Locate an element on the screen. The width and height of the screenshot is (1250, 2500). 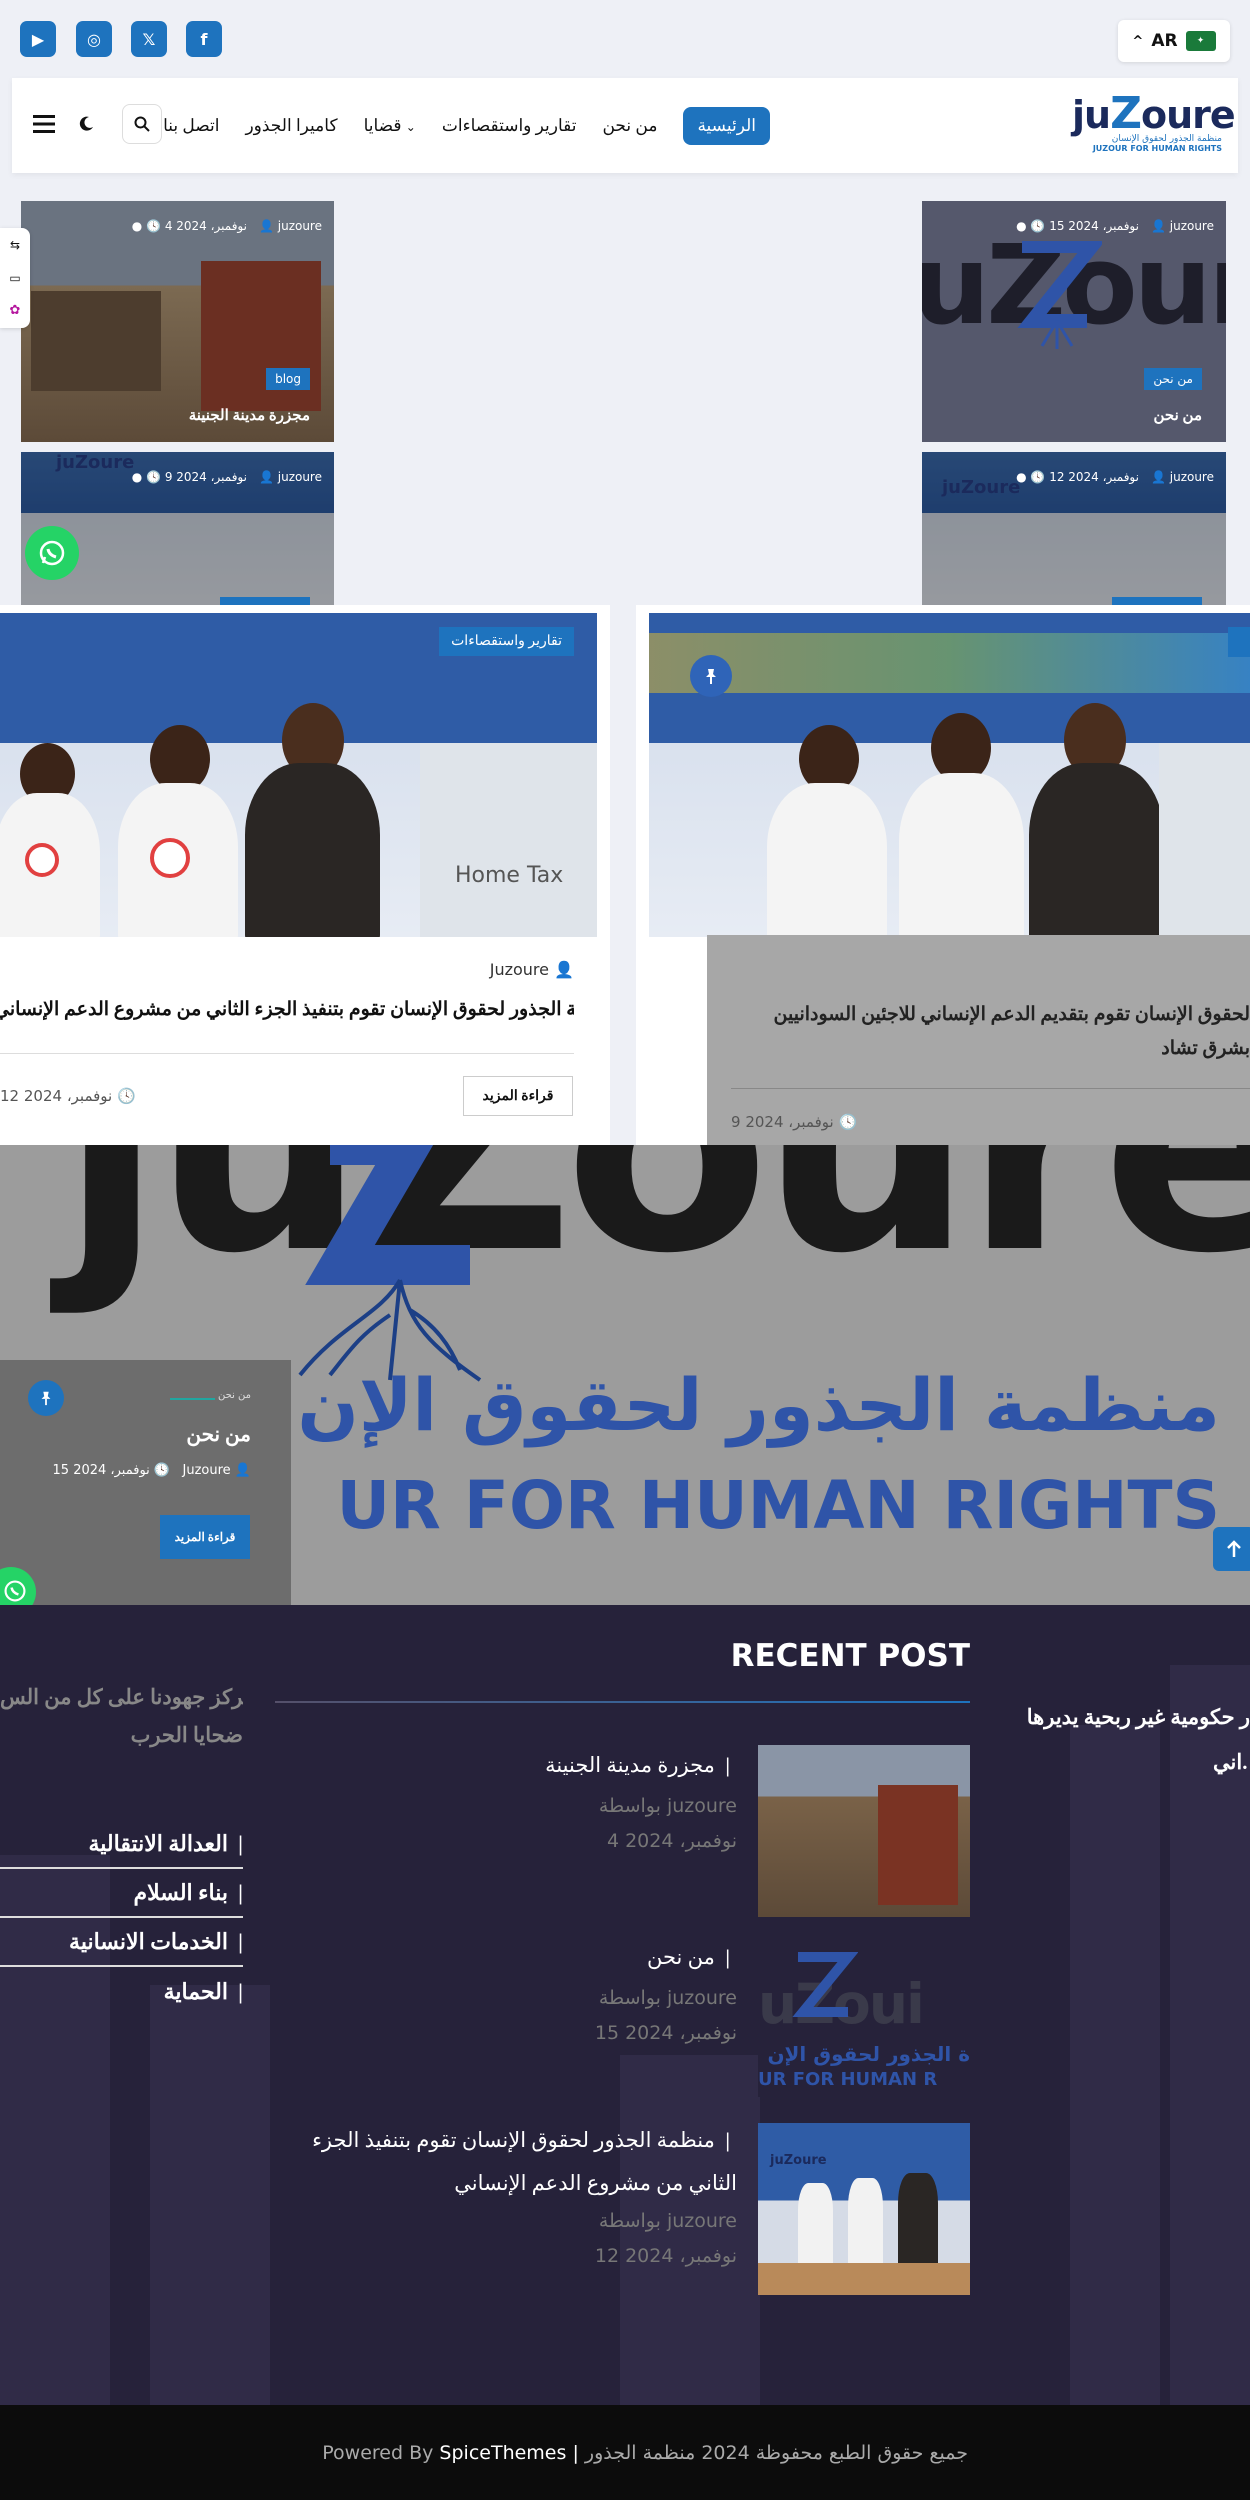
post-image is located at coordinates (949, 775).